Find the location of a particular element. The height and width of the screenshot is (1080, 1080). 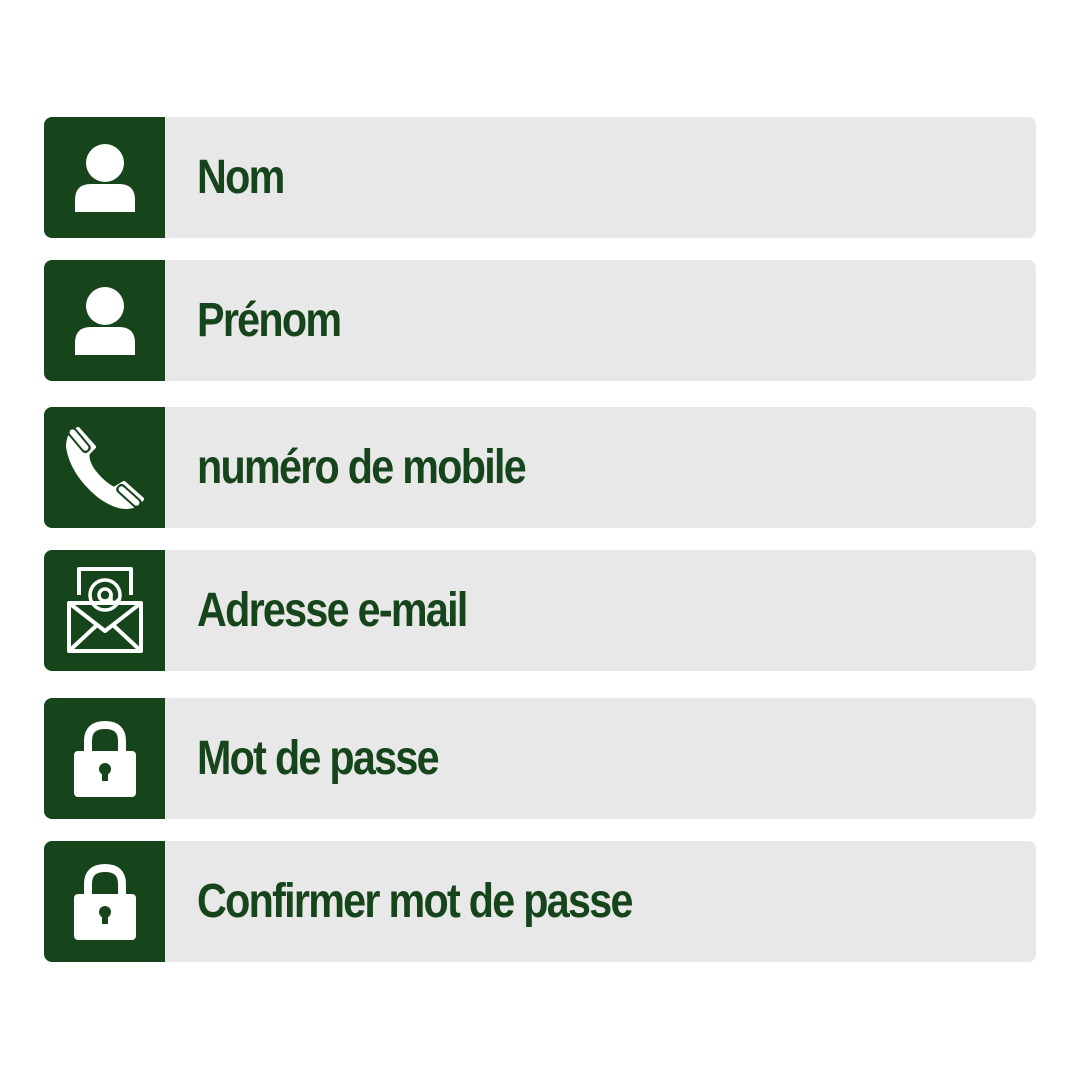

phone-icon is located at coordinates (104, 467).